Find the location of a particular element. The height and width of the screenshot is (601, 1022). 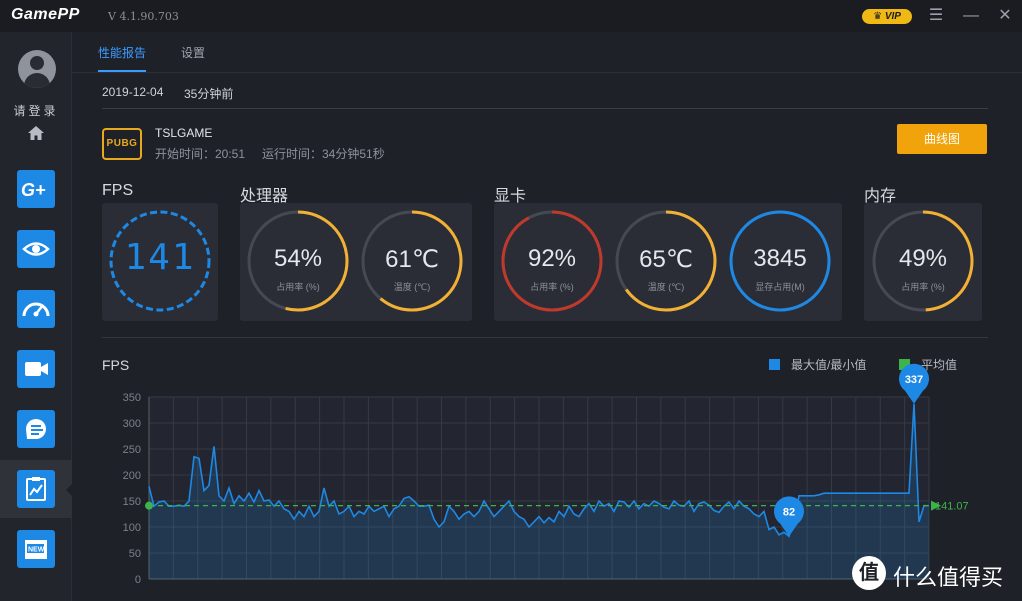

y-tick-label: 0 is located at coordinates (138, 580).